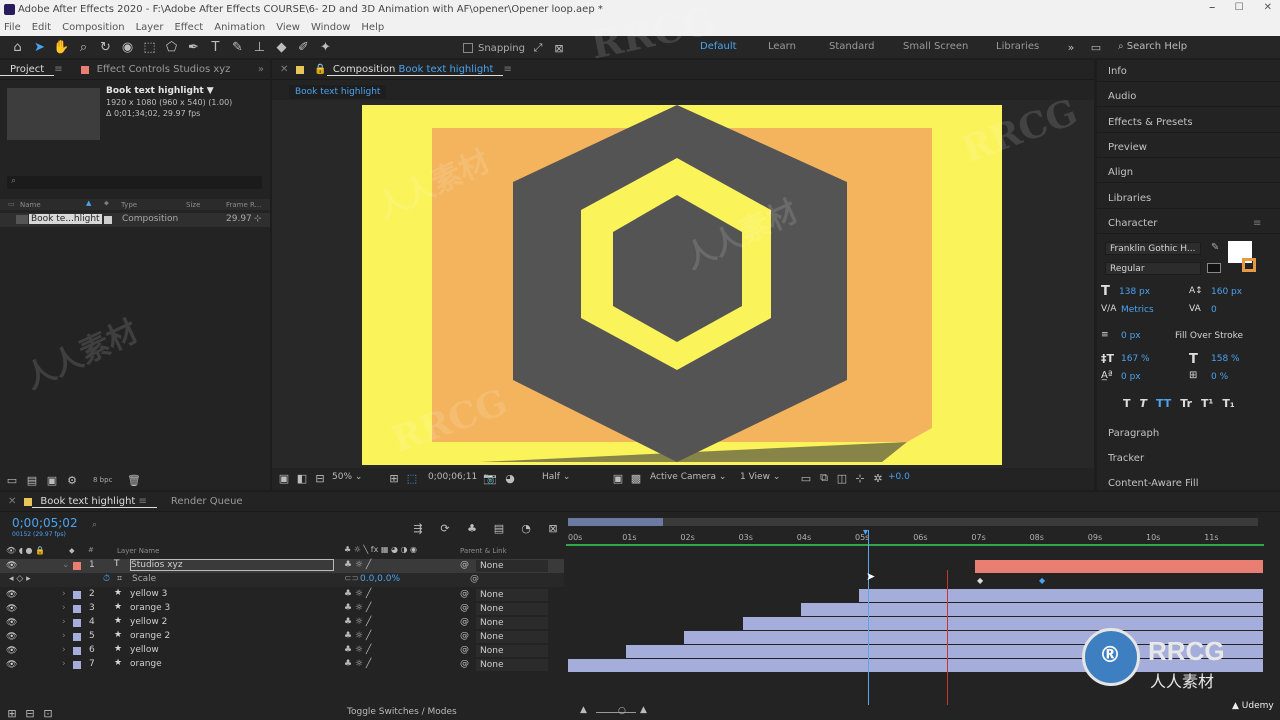  What do you see at coordinates (1225, 359) in the screenshot?
I see `horizontal-scale-value: 158 %` at bounding box center [1225, 359].